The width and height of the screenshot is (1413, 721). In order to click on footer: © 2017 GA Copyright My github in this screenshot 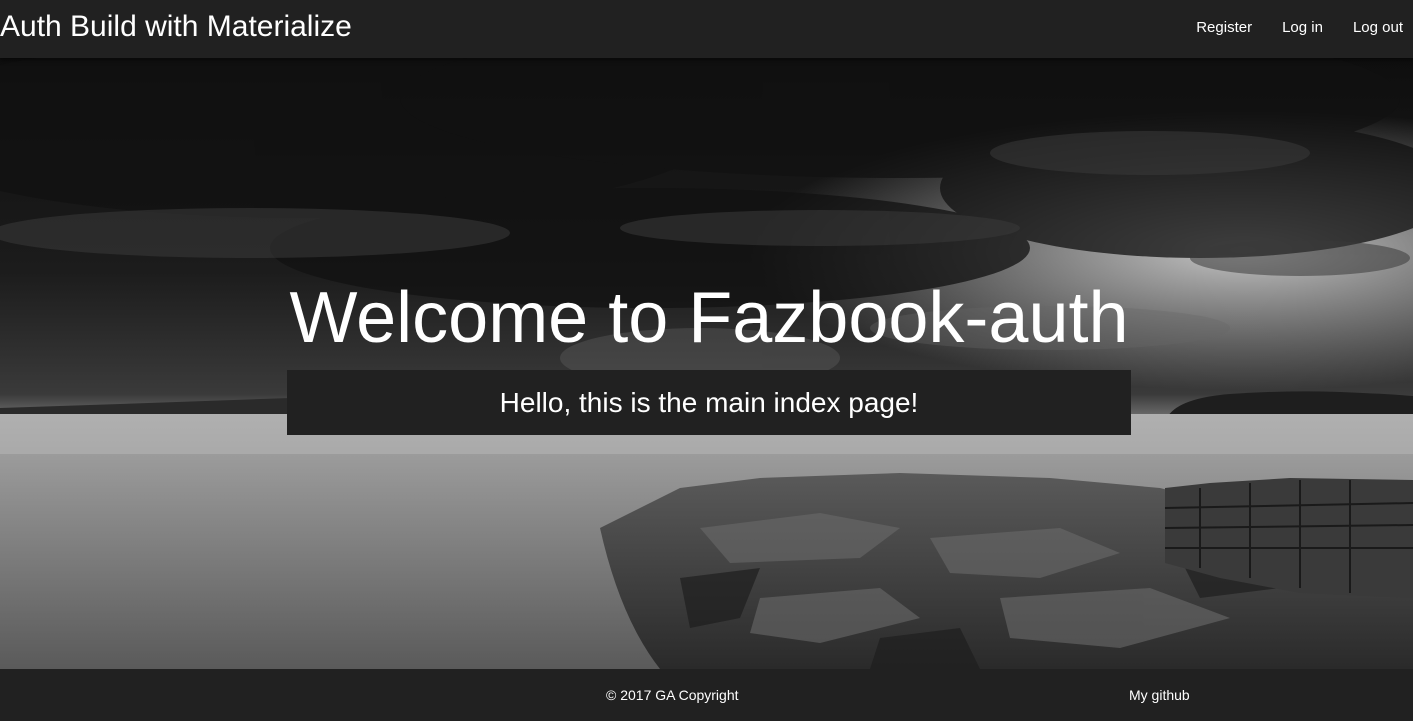, I will do `click(706, 691)`.